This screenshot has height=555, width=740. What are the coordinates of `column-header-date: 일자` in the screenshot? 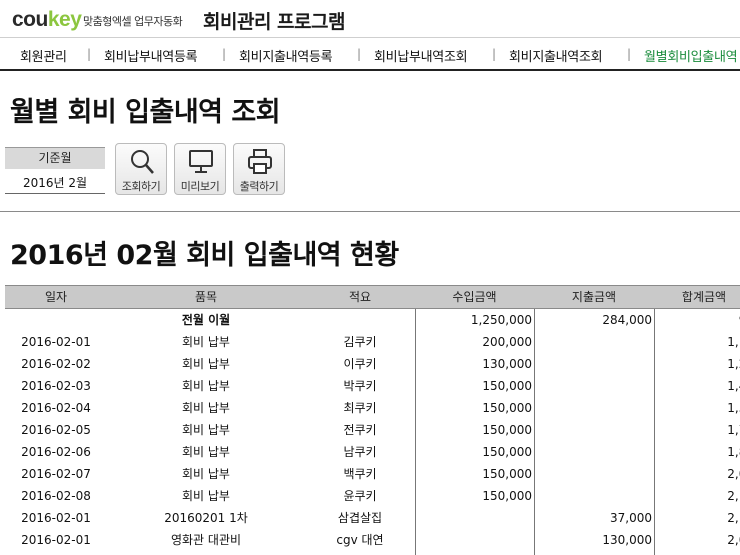 It's located at (56, 297).